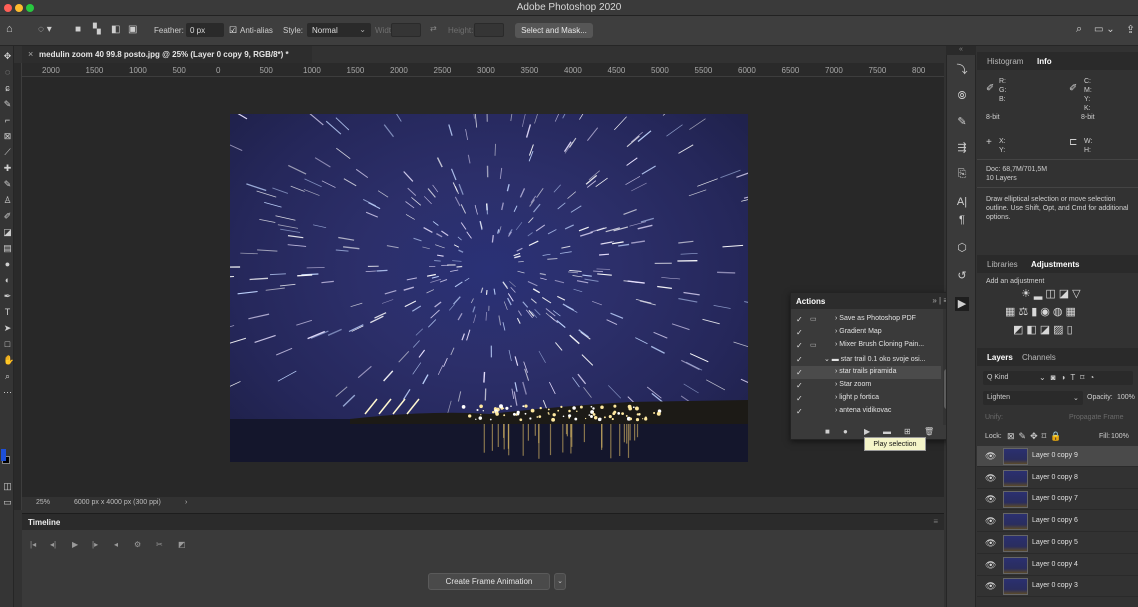 The image size is (1138, 607). I want to click on anti-alias-checkbox: ☑, so click(233, 30).